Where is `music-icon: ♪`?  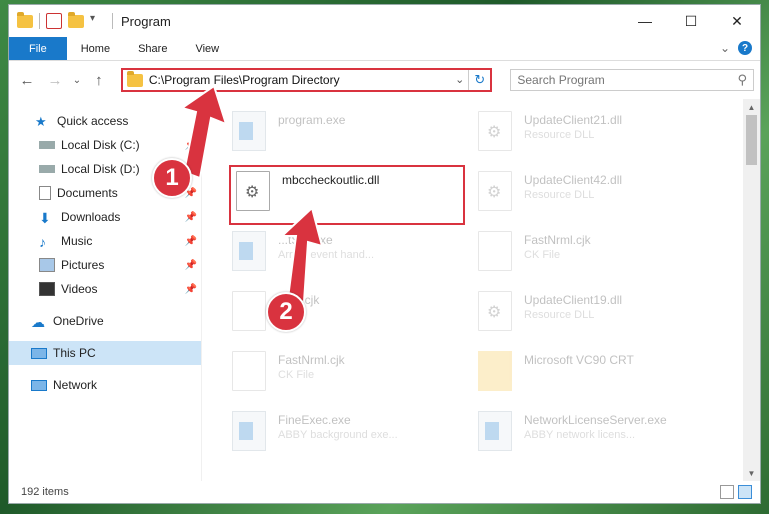 music-icon: ♪ is located at coordinates (42, 242).